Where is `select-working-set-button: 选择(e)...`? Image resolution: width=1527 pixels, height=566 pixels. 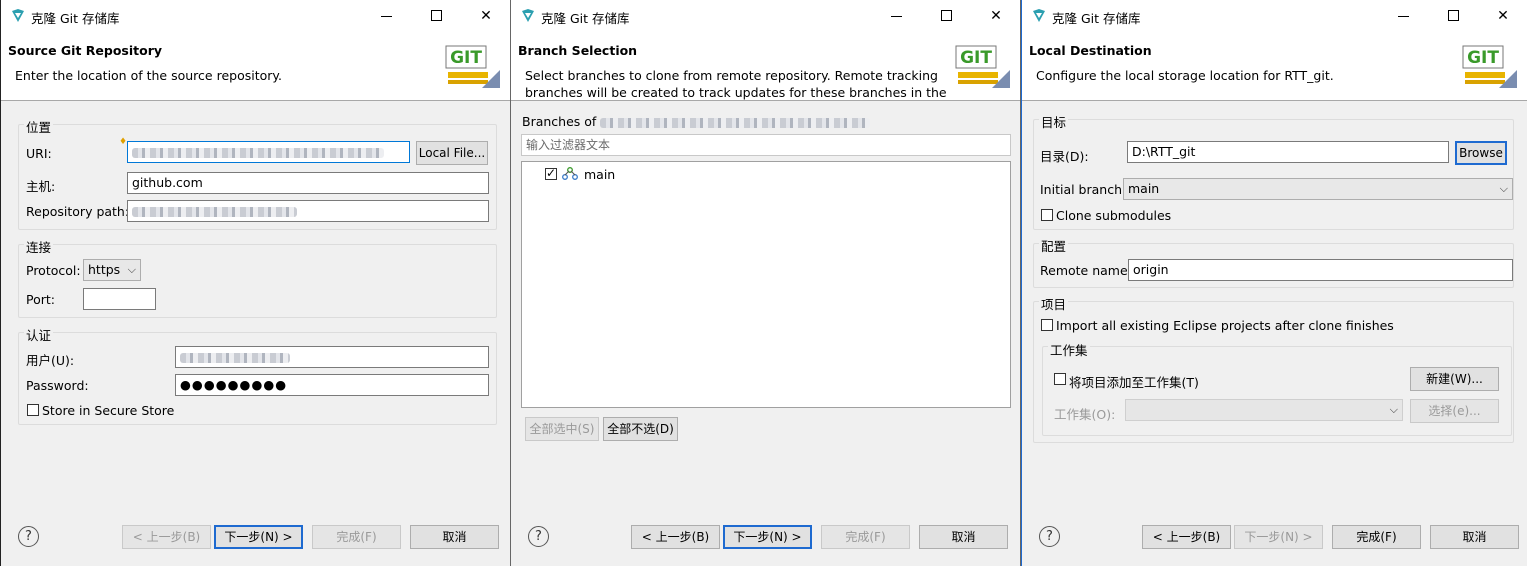 select-working-set-button: 选择(e)... is located at coordinates (1454, 411).